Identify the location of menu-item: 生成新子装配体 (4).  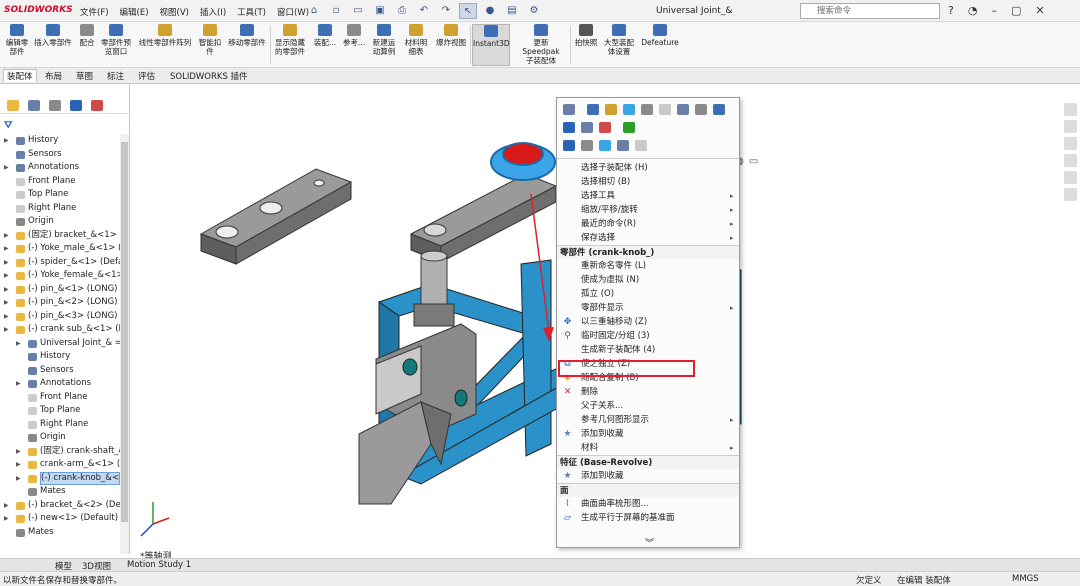
(648, 350).